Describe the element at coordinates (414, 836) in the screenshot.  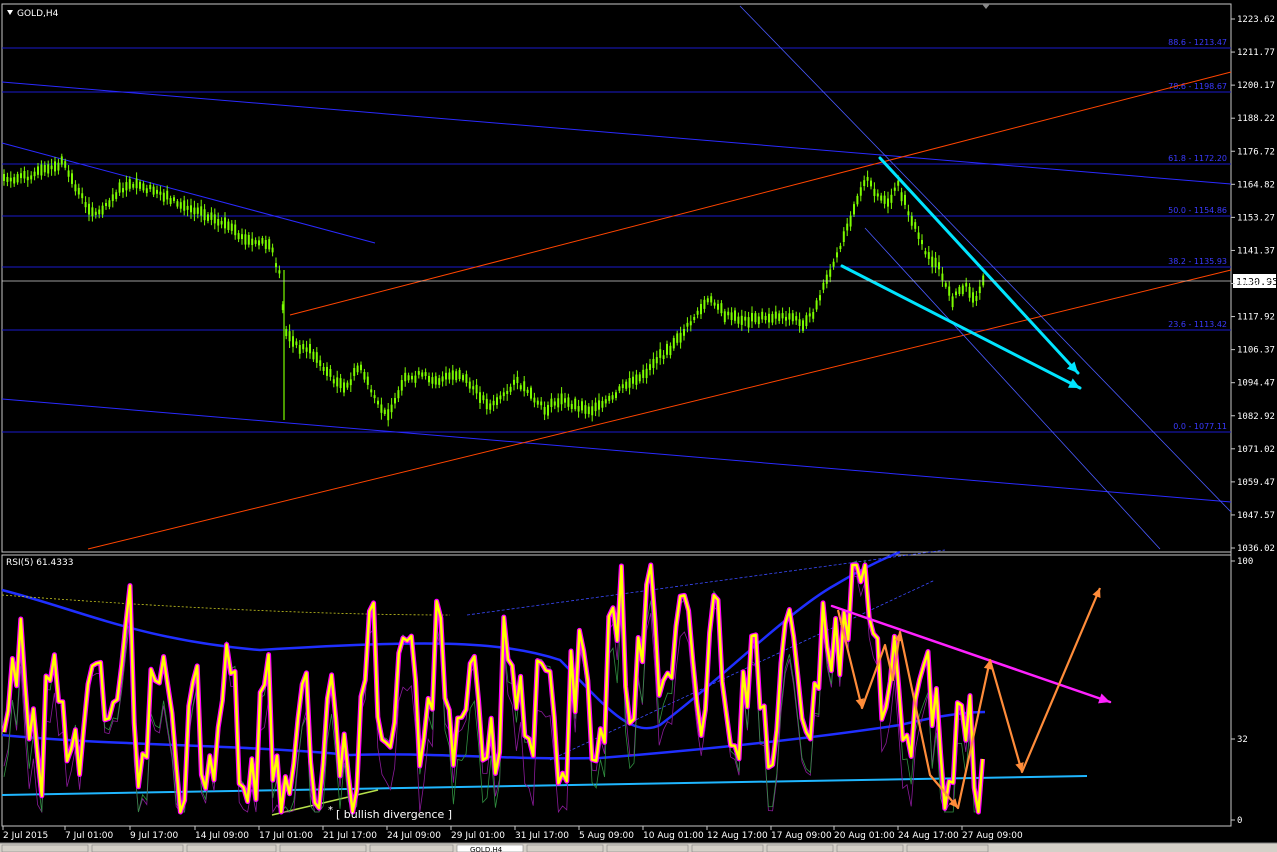
I see `time-tick-label: 24 Jul 09:00` at that location.